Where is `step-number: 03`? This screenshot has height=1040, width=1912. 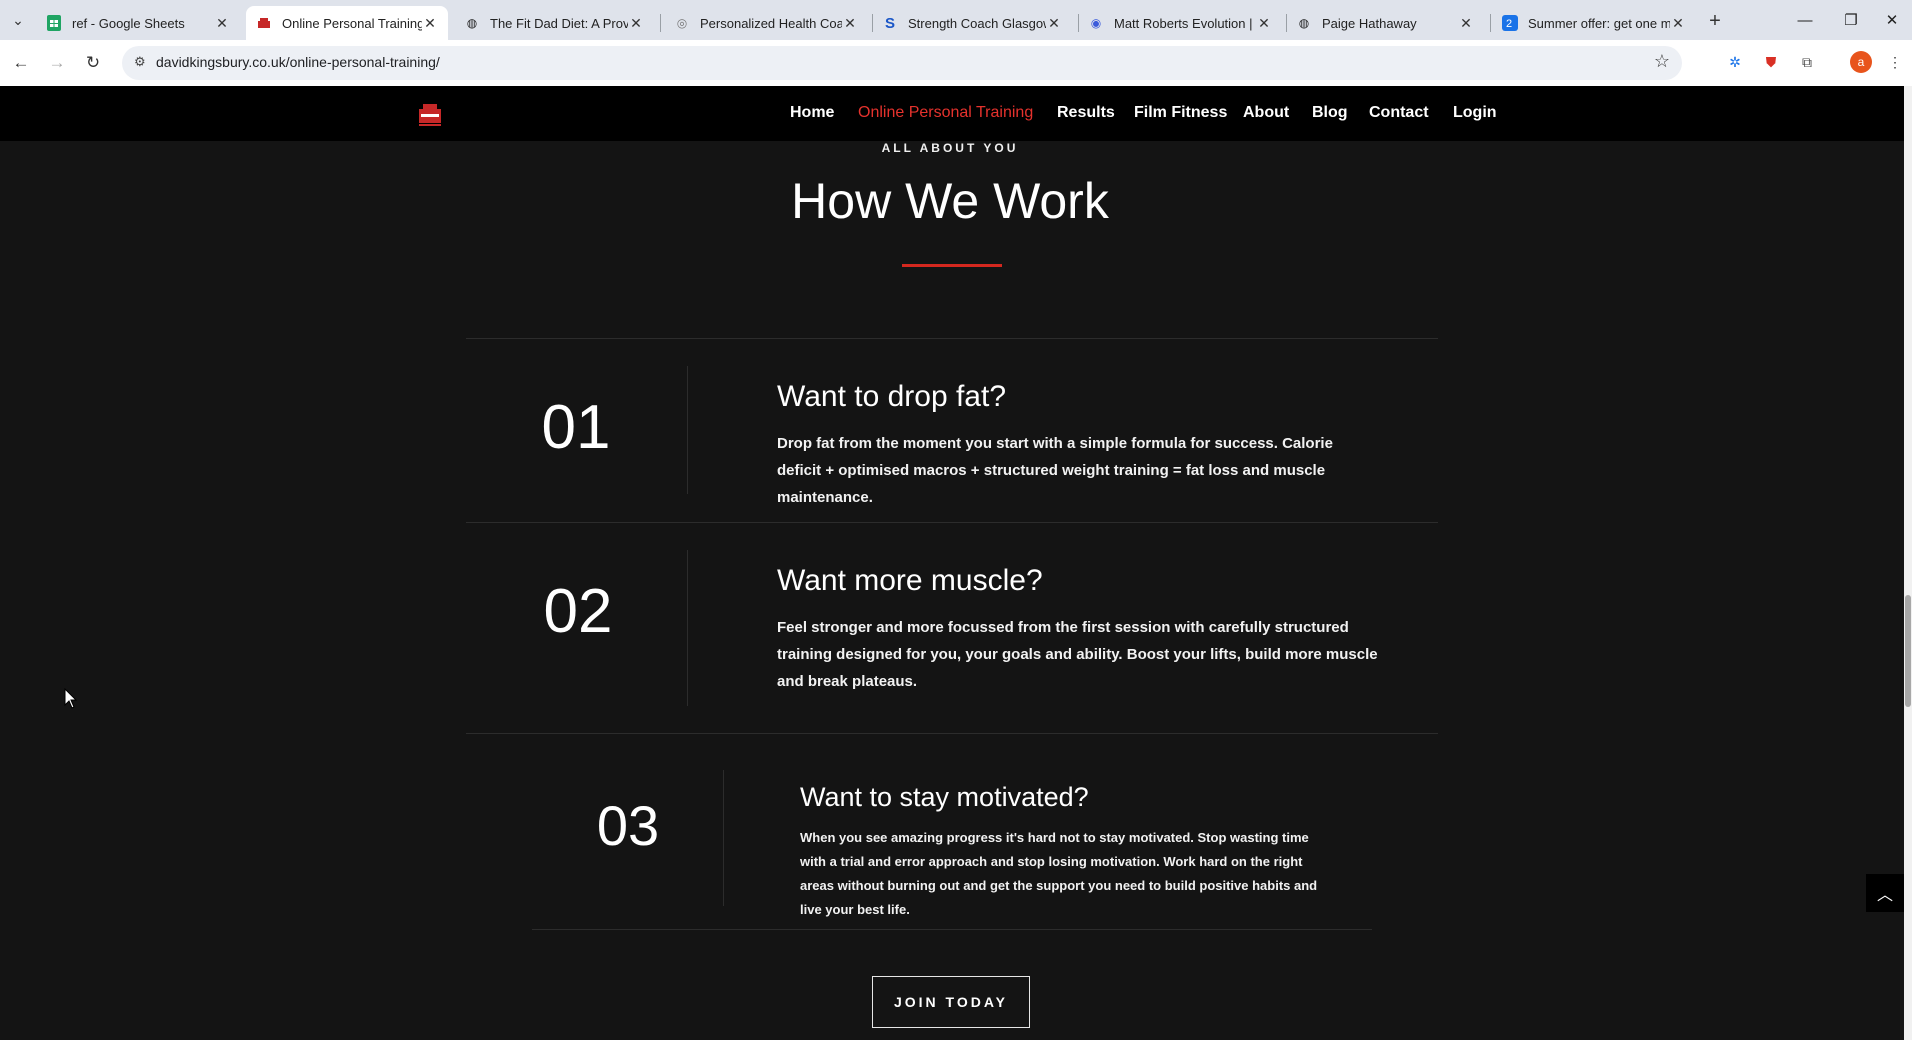
step-number: 03 is located at coordinates (628, 825).